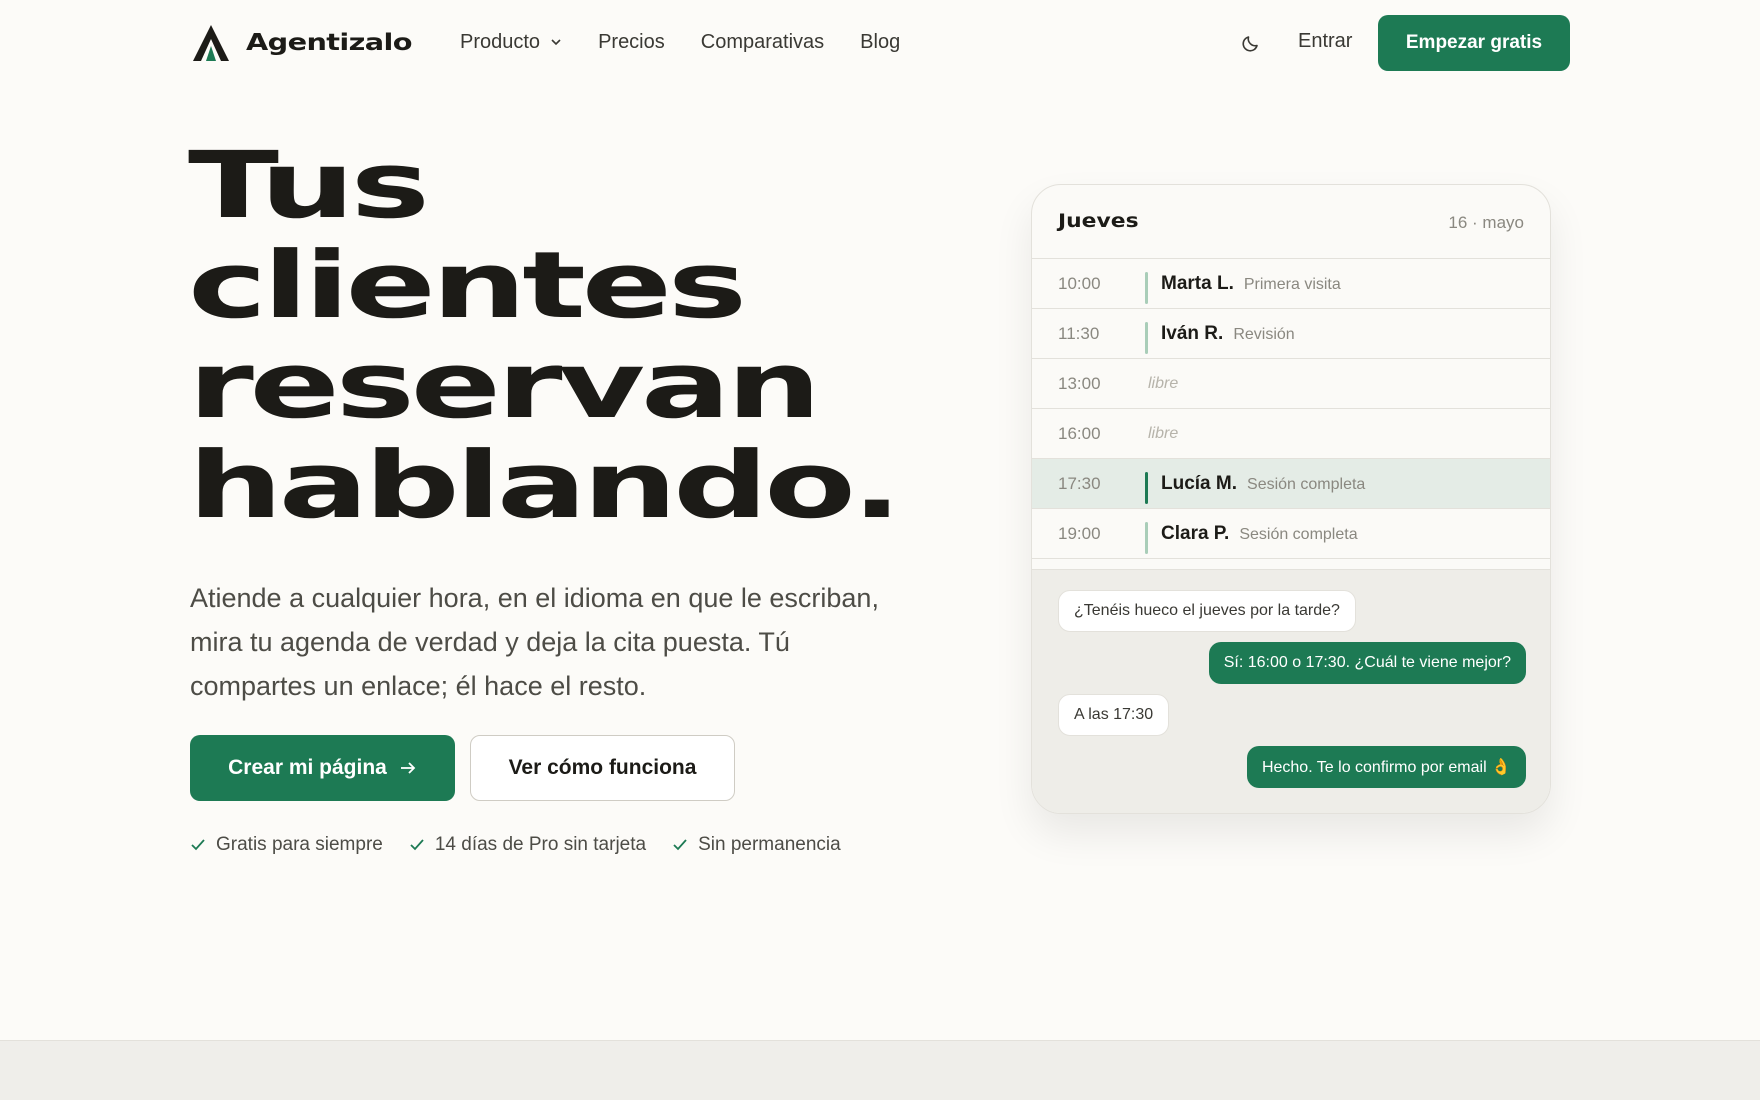  Describe the element at coordinates (1291, 434) in the screenshot. I see `agenda-slot-free: 16:00 libre` at that location.